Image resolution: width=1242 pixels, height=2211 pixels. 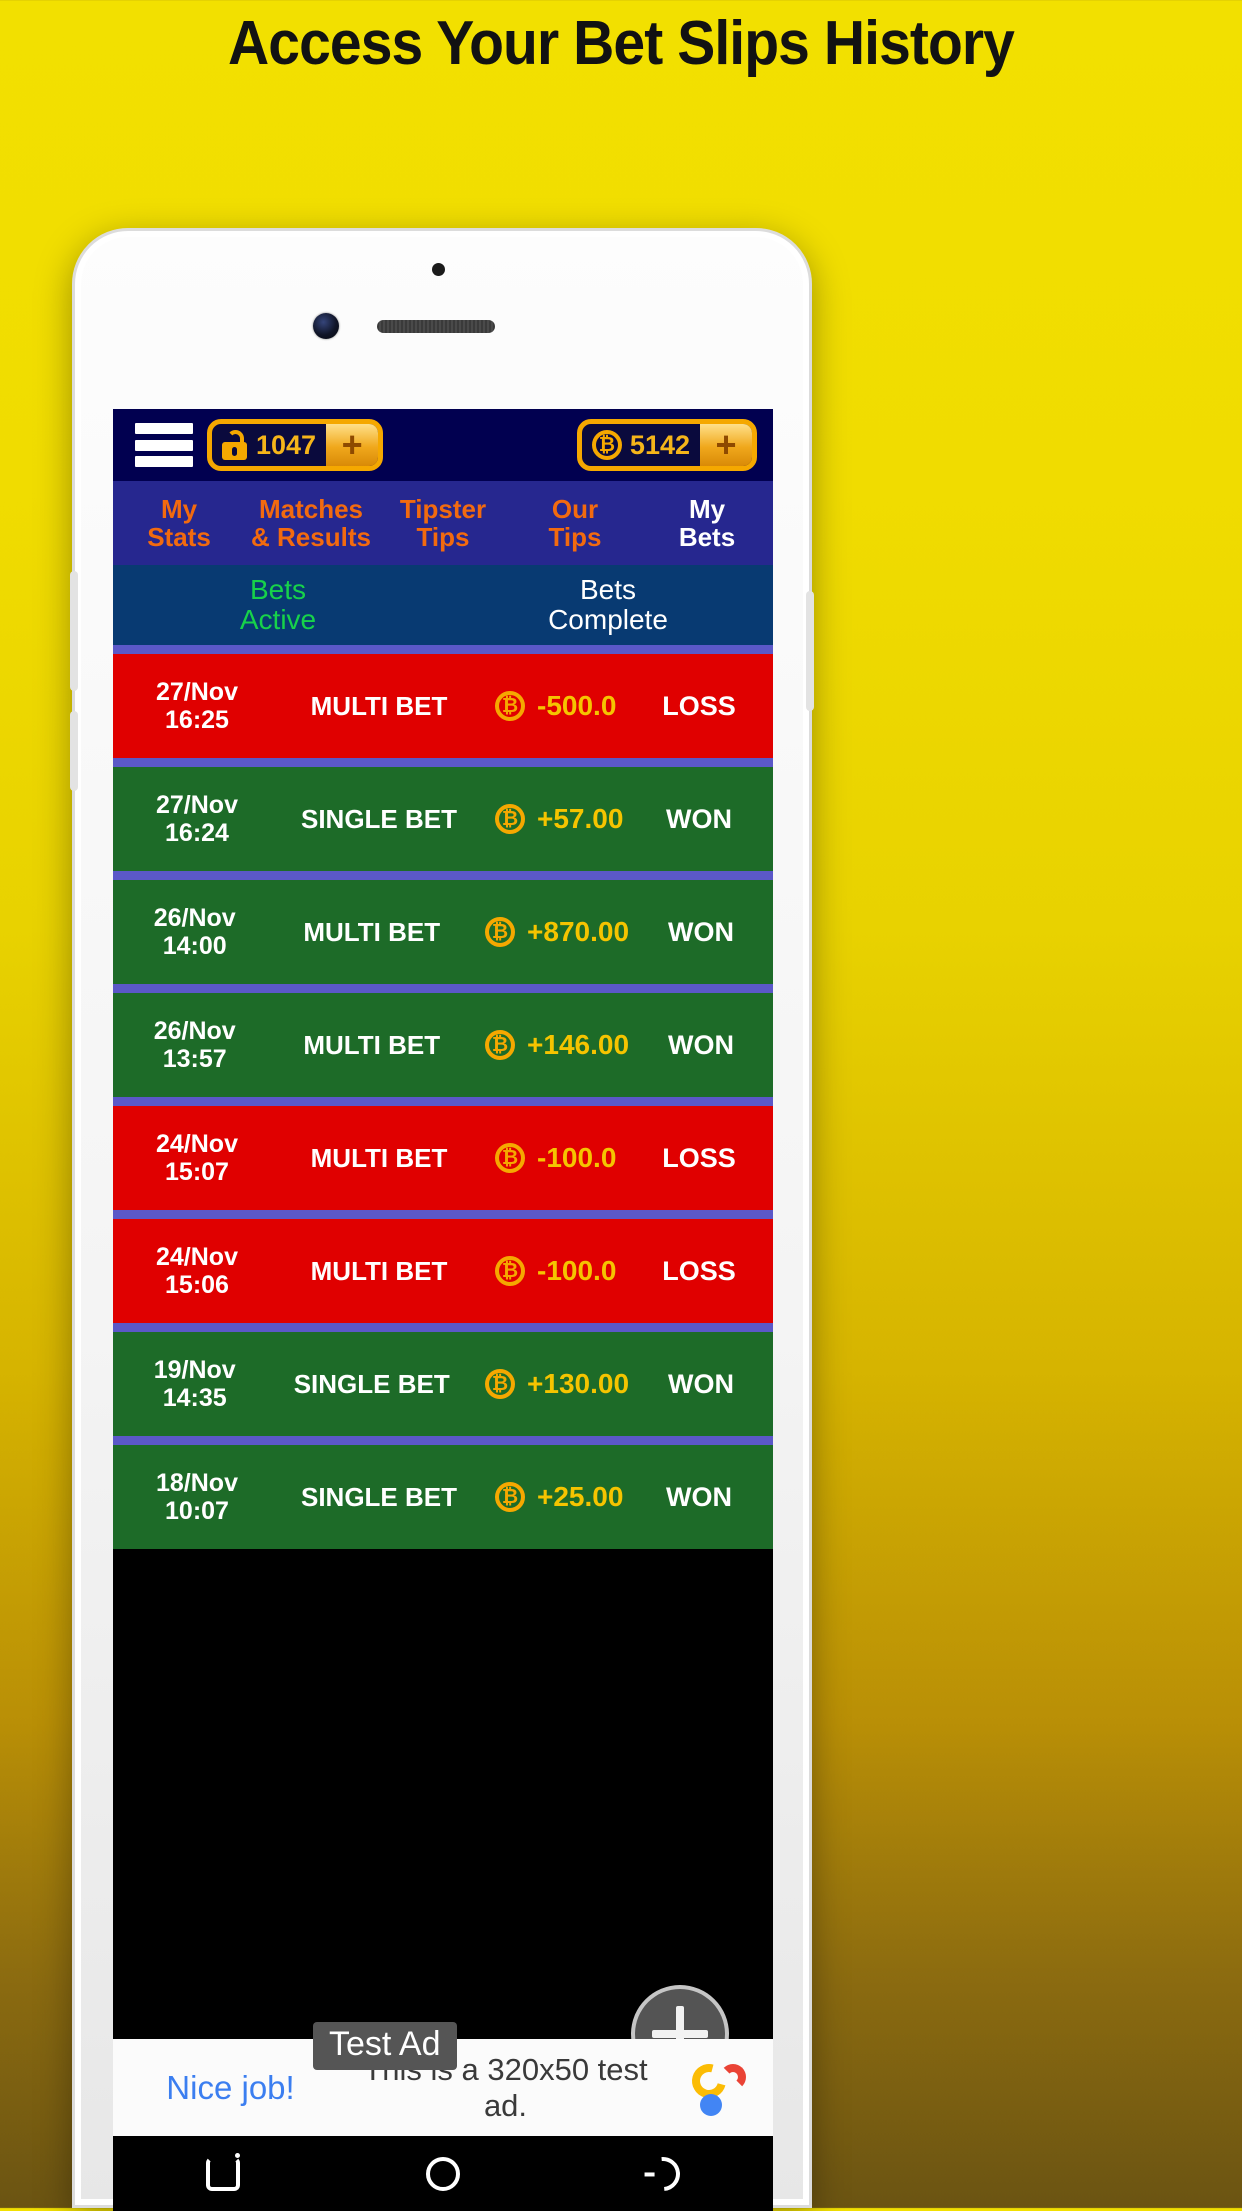 What do you see at coordinates (74, 751) in the screenshot?
I see `volume-button-down` at bounding box center [74, 751].